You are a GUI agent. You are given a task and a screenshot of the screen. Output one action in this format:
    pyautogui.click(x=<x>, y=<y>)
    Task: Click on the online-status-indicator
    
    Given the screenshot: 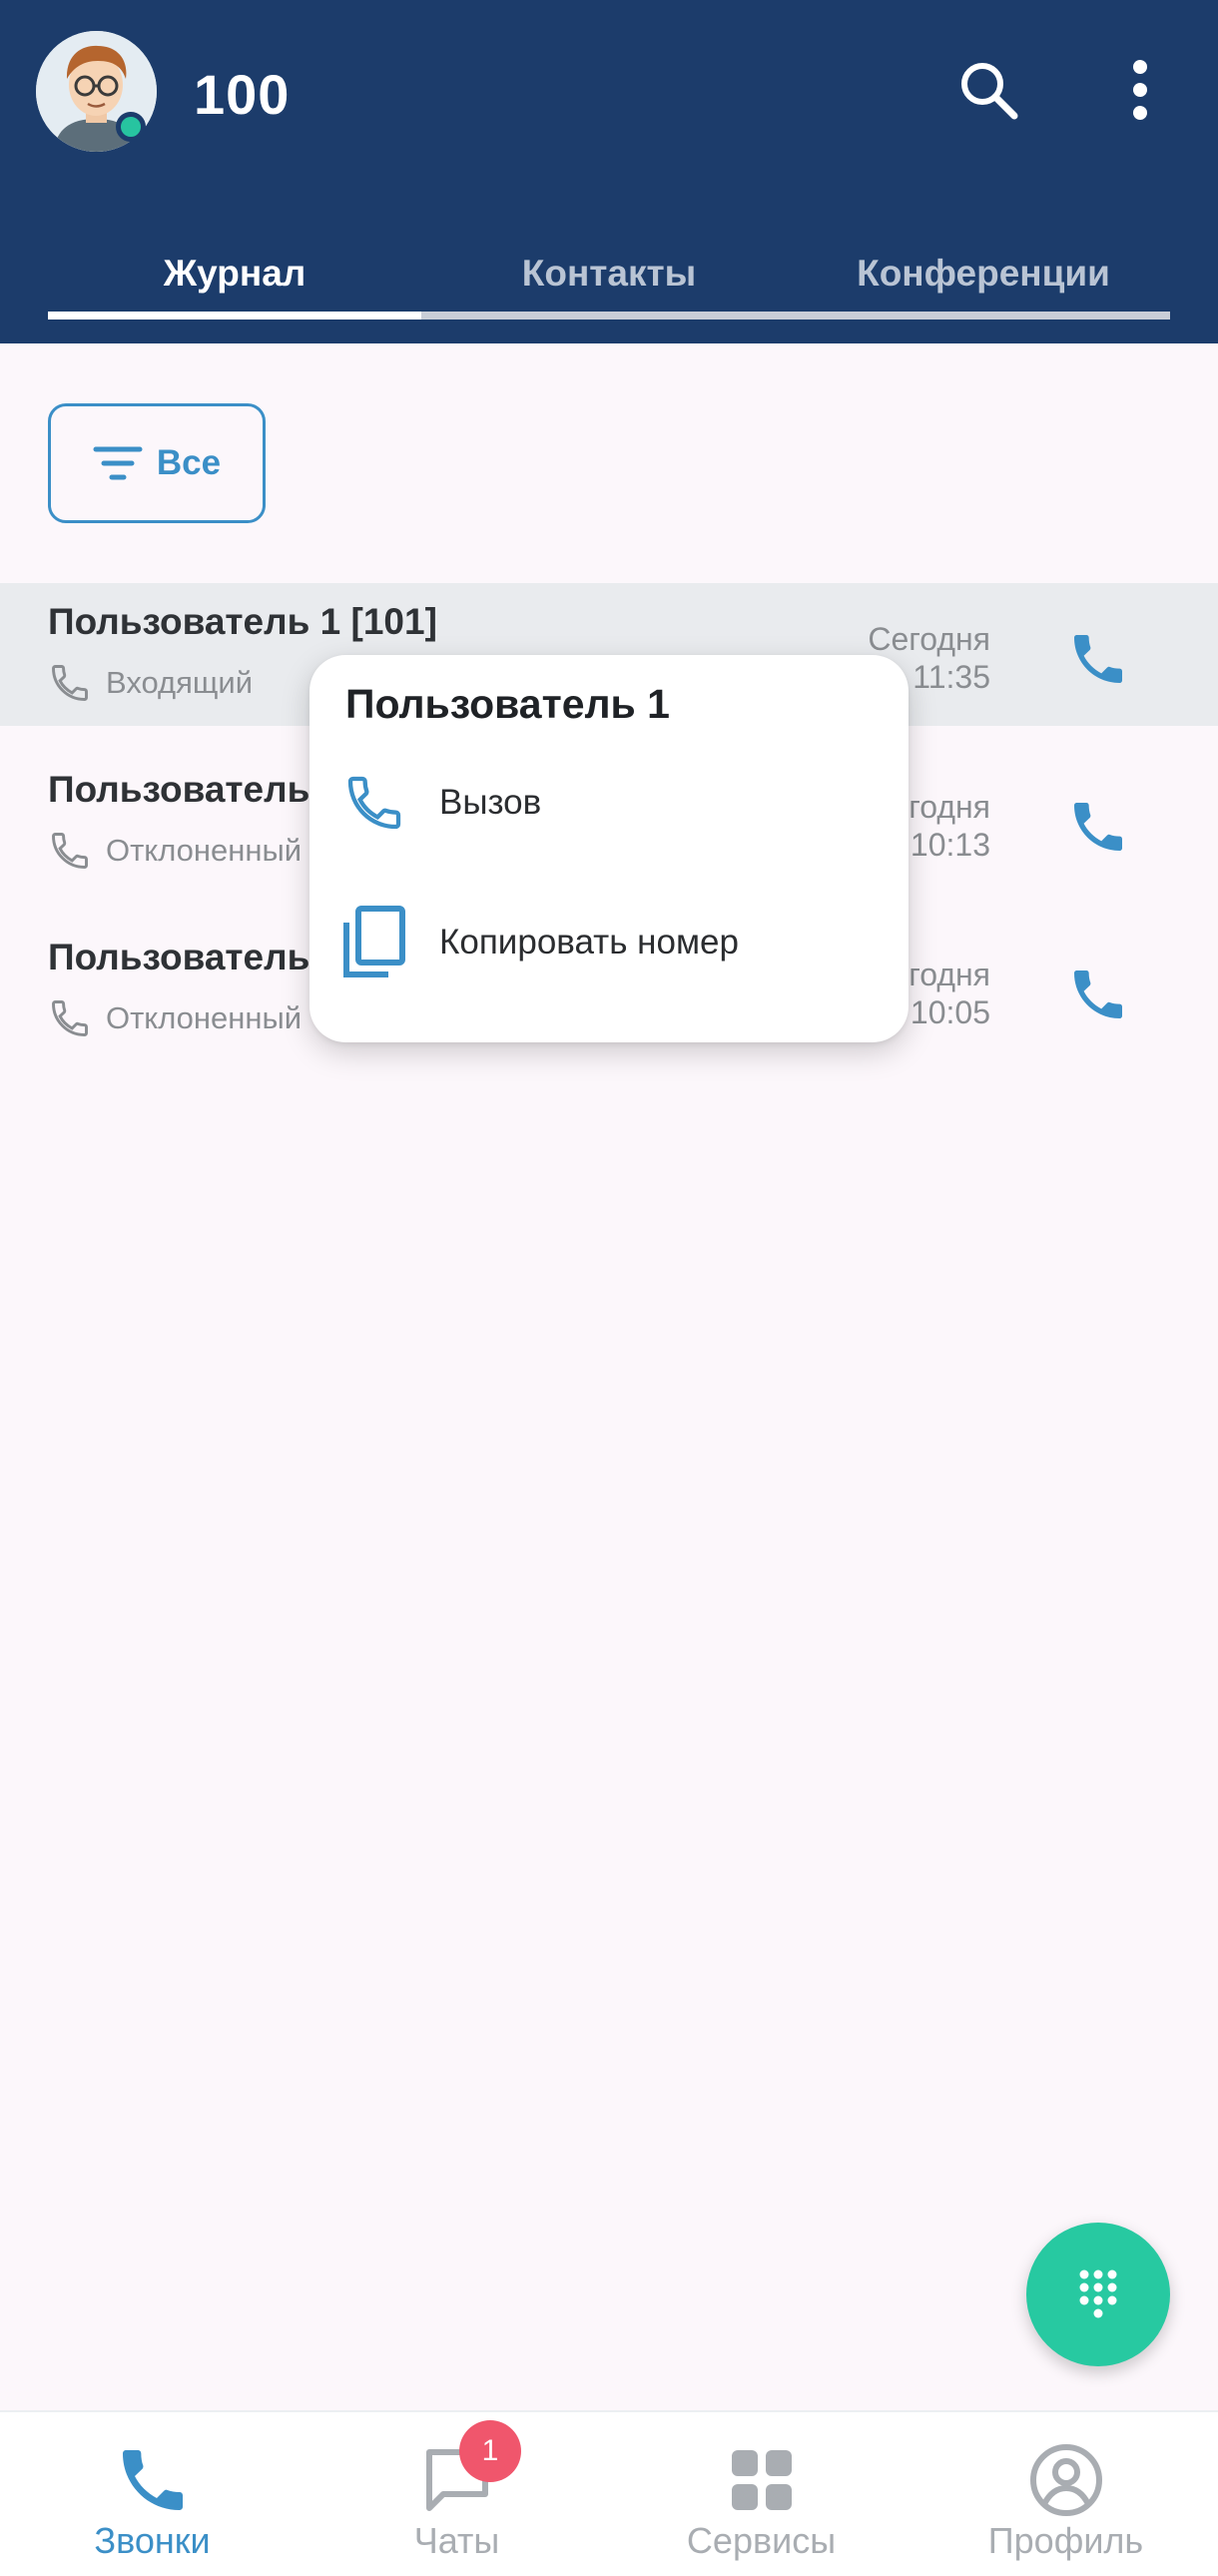 What is the action you would take?
    pyautogui.click(x=131, y=127)
    